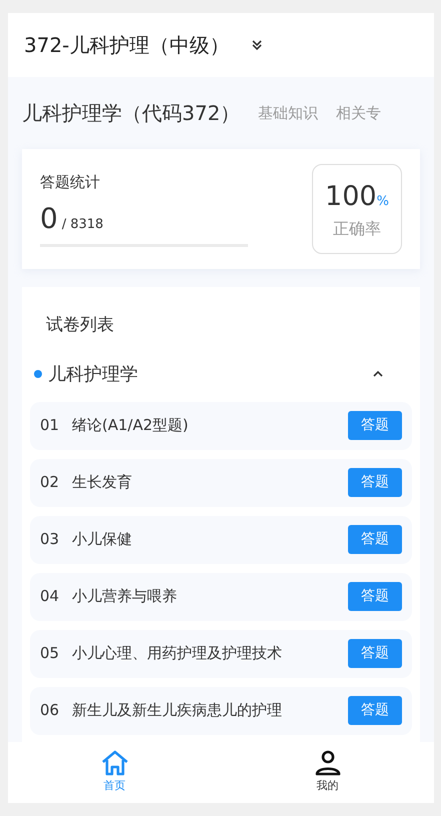 The height and width of the screenshot is (816, 441). Describe the element at coordinates (50, 539) in the screenshot. I see `paper-number: 03` at that location.